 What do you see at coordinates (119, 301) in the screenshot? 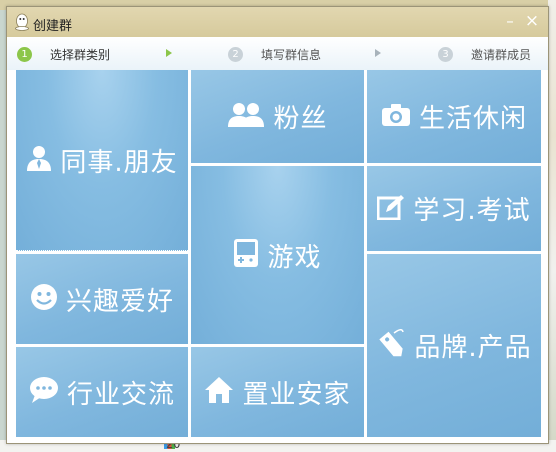
I see `category-label: 兴趣爱好` at bounding box center [119, 301].